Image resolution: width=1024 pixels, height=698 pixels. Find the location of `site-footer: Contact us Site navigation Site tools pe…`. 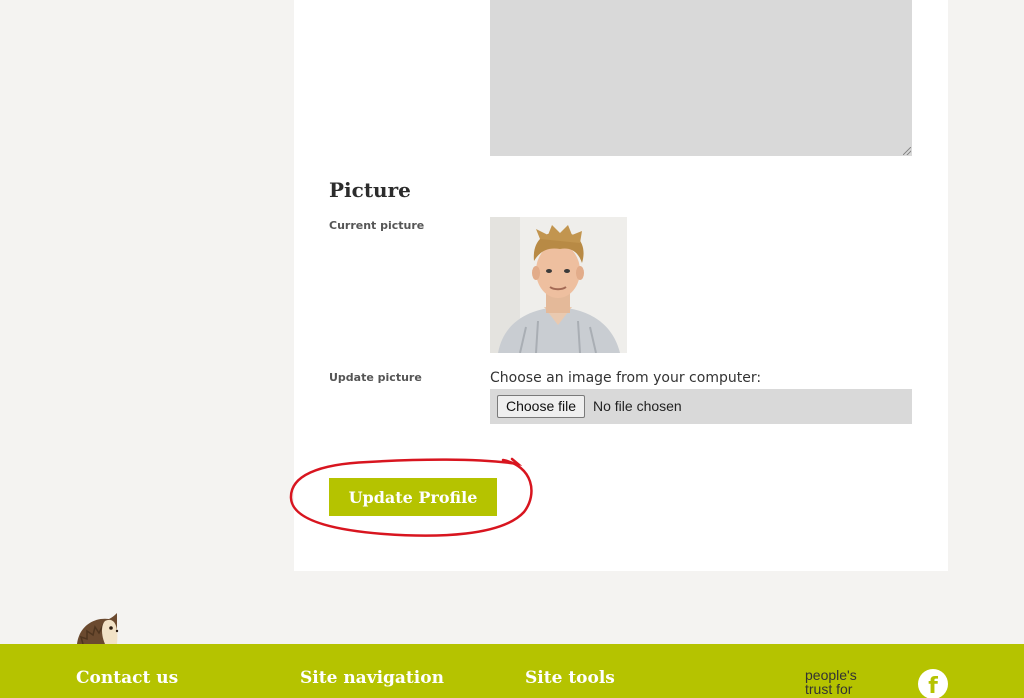

site-footer: Contact us Site navigation Site tools pe… is located at coordinates (512, 671).